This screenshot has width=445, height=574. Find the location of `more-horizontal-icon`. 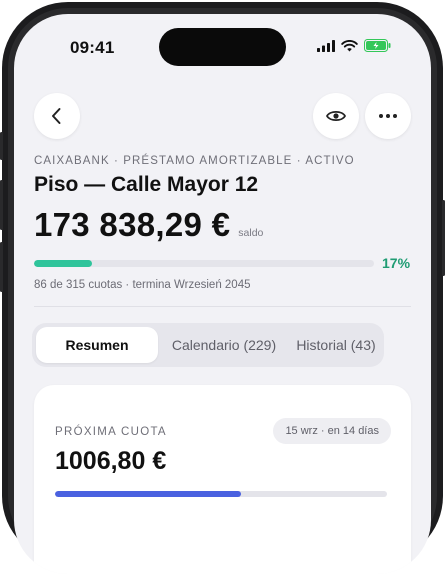

more-horizontal-icon is located at coordinates (388, 116).